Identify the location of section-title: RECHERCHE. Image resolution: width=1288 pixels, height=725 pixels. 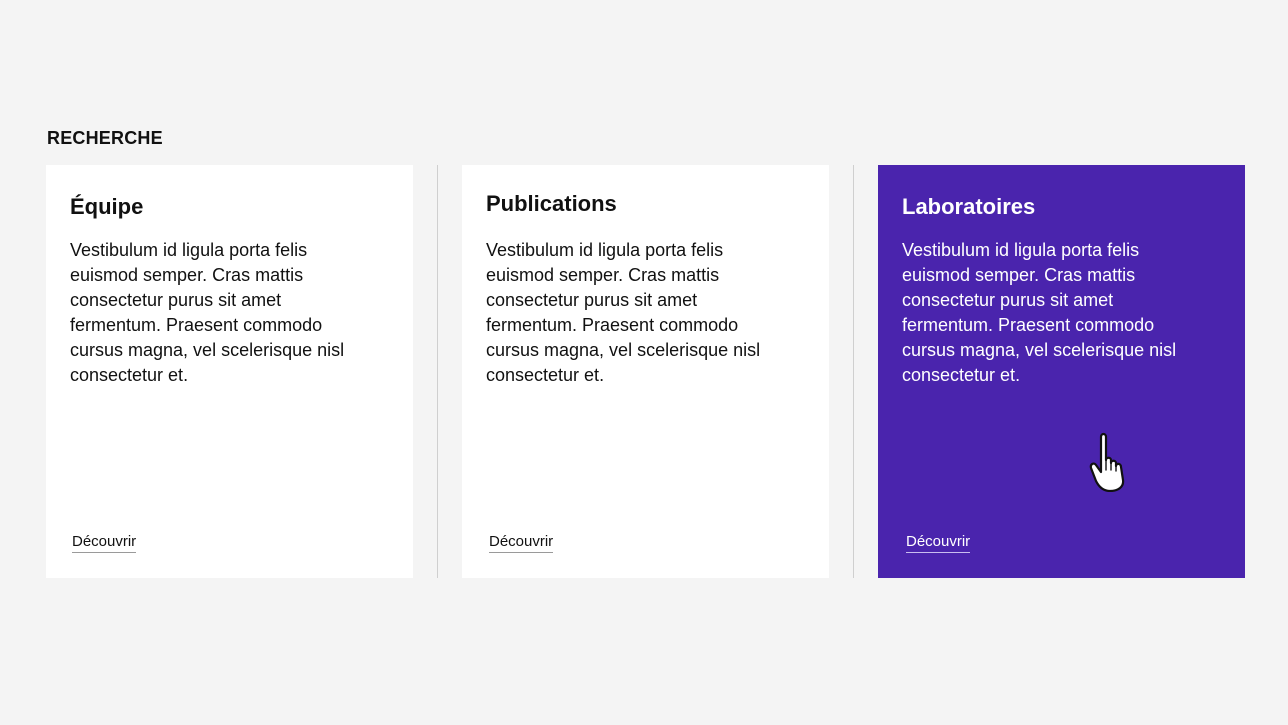
(105, 138).